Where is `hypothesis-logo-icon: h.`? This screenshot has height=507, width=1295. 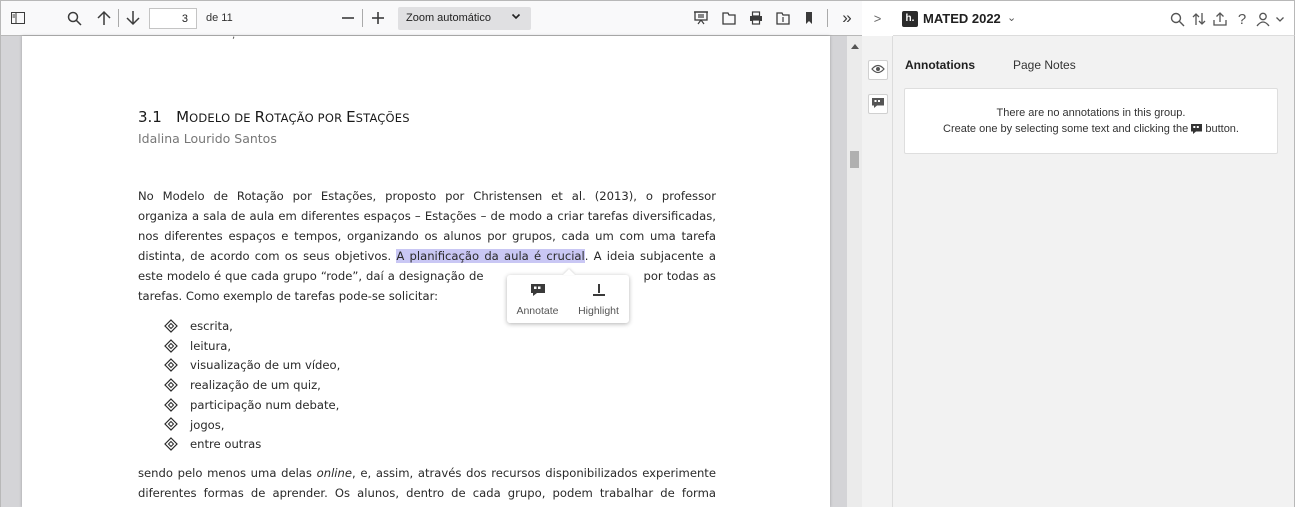
hypothesis-logo-icon: h. is located at coordinates (910, 19).